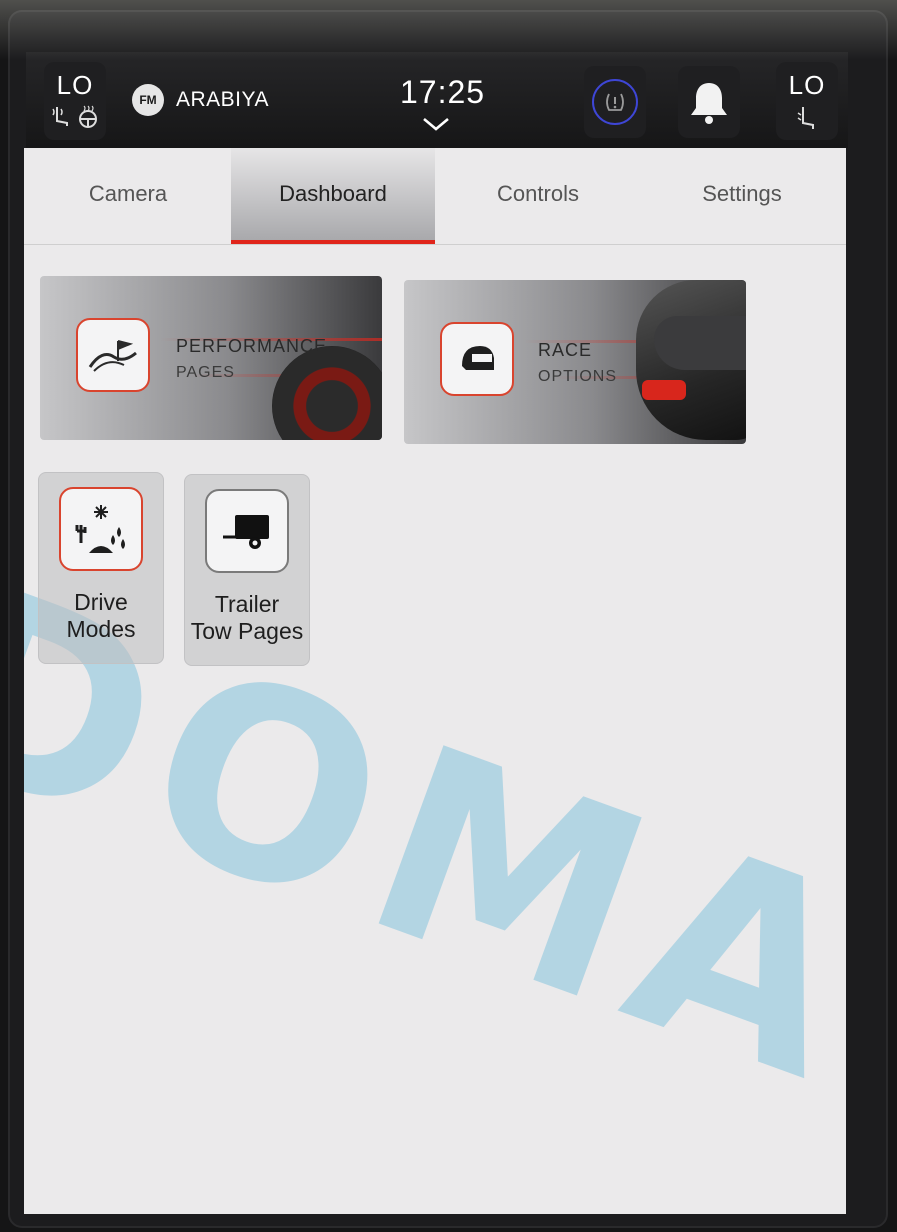 The height and width of the screenshot is (1232, 897). I want to click on tab-settings: Settings, so click(742, 194).